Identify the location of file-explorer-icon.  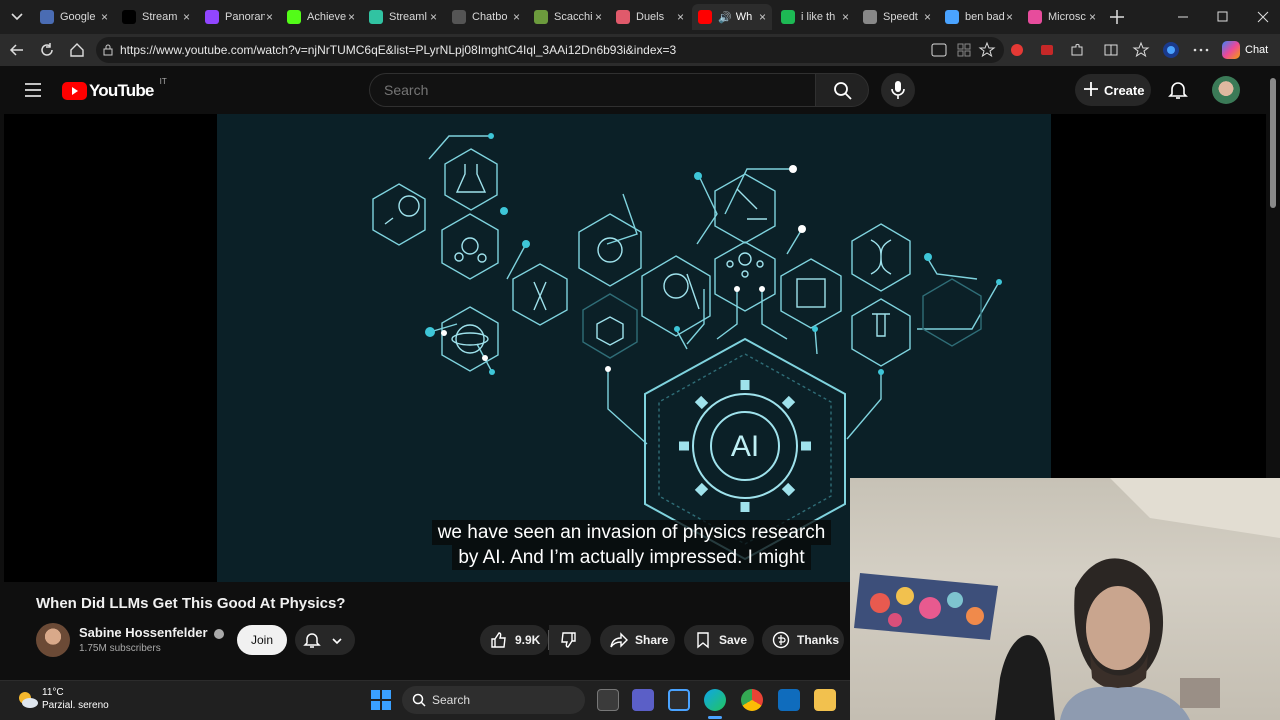
(825, 700).